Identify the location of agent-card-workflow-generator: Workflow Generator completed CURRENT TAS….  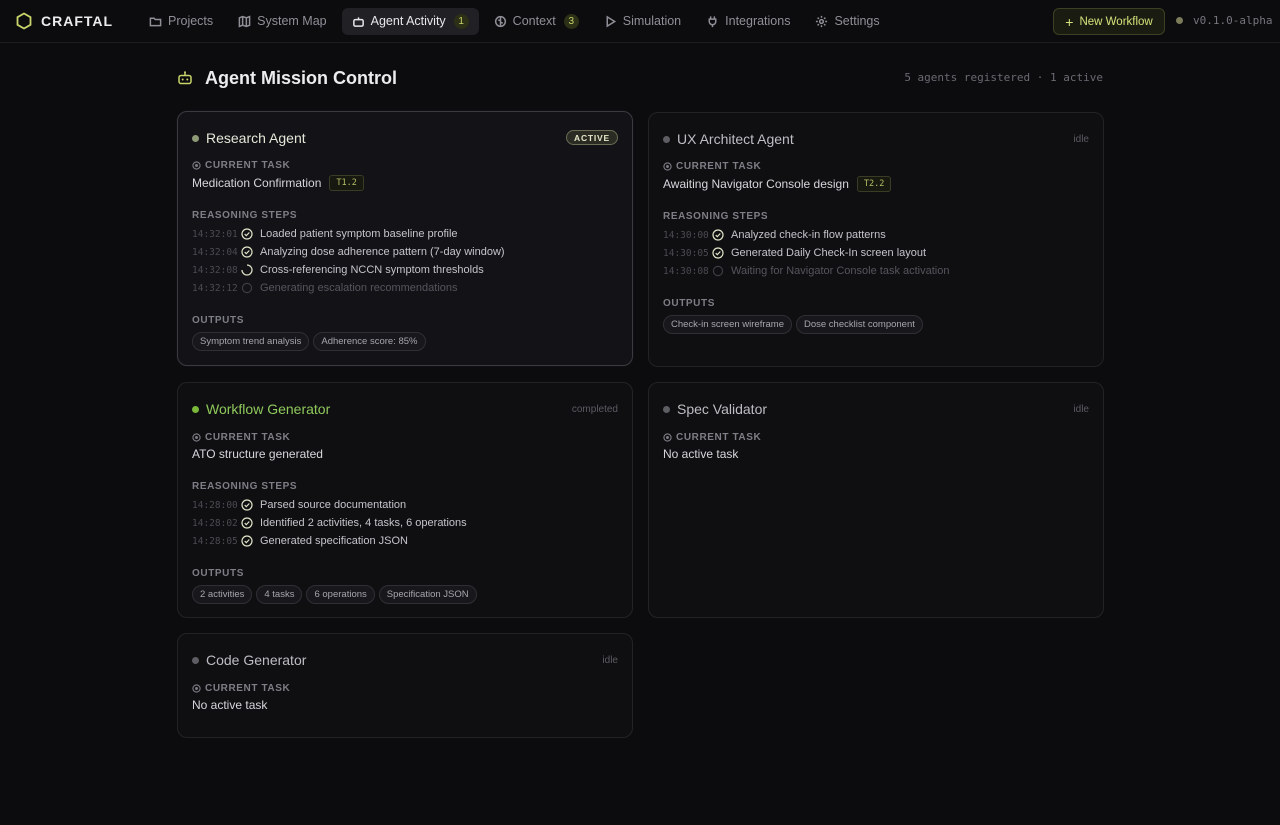
(405, 500).